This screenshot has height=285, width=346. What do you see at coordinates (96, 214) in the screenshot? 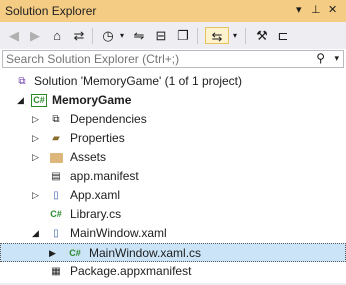
I see `item-label: Library.cs` at bounding box center [96, 214].